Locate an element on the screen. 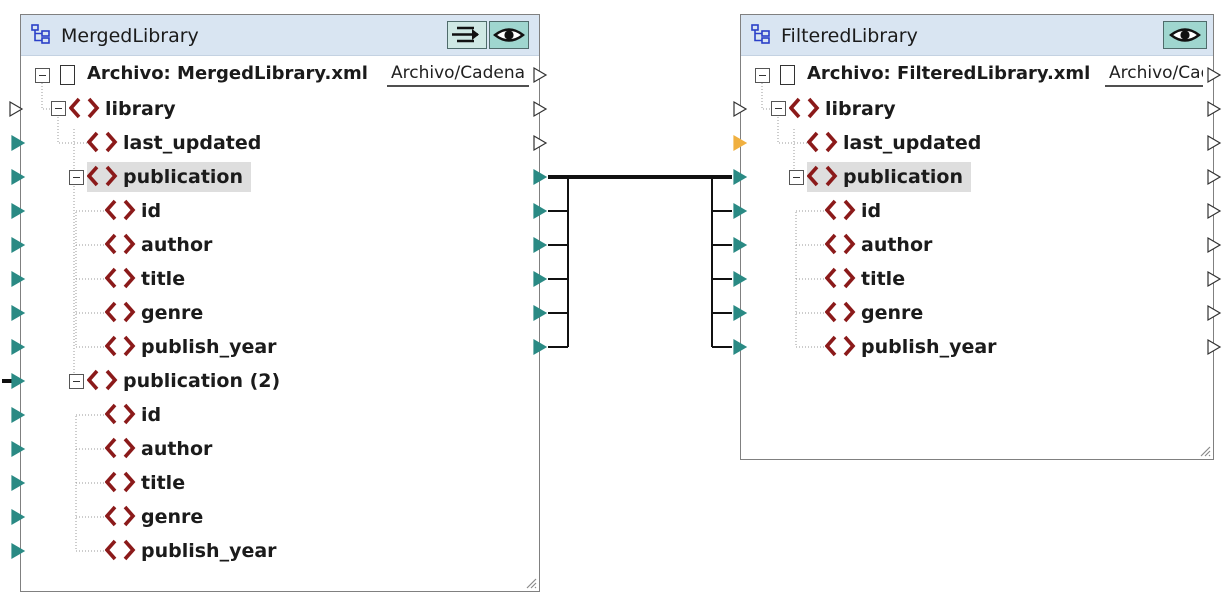  tree-node-id-2: id is located at coordinates (137, 415).